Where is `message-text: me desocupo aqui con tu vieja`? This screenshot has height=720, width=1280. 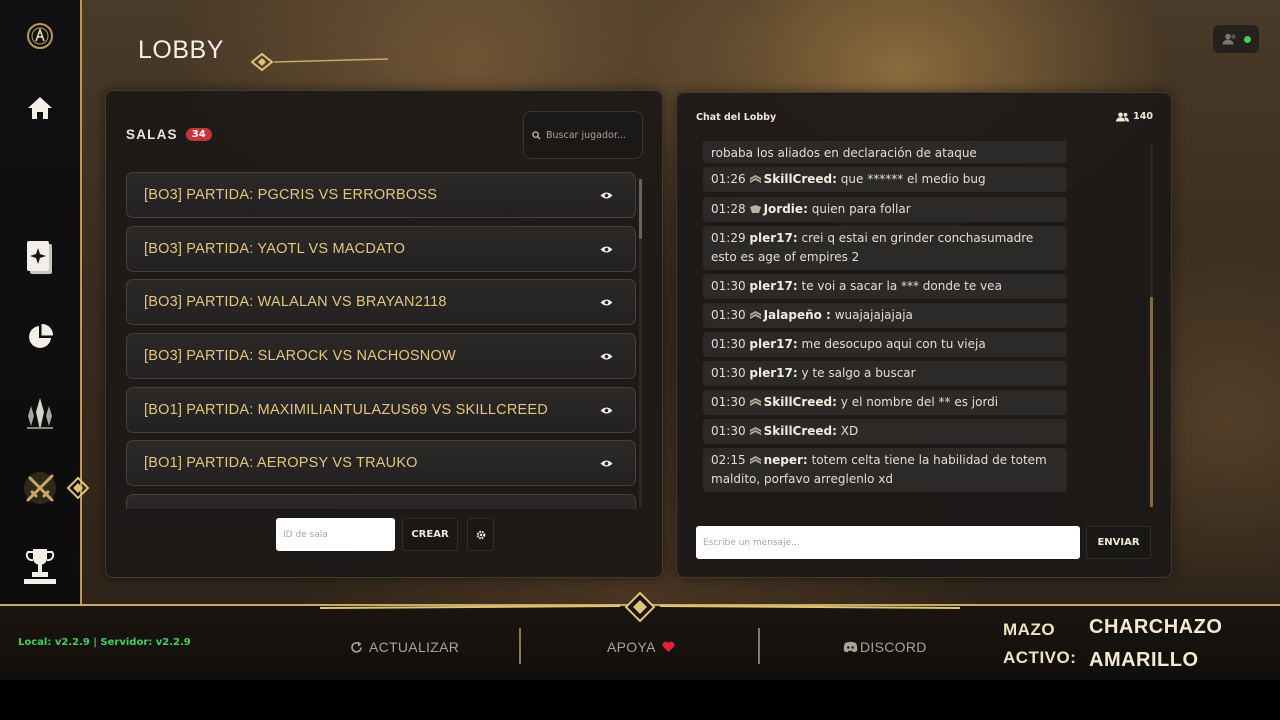 message-text: me desocupo aqui con tu vieja is located at coordinates (893, 344).